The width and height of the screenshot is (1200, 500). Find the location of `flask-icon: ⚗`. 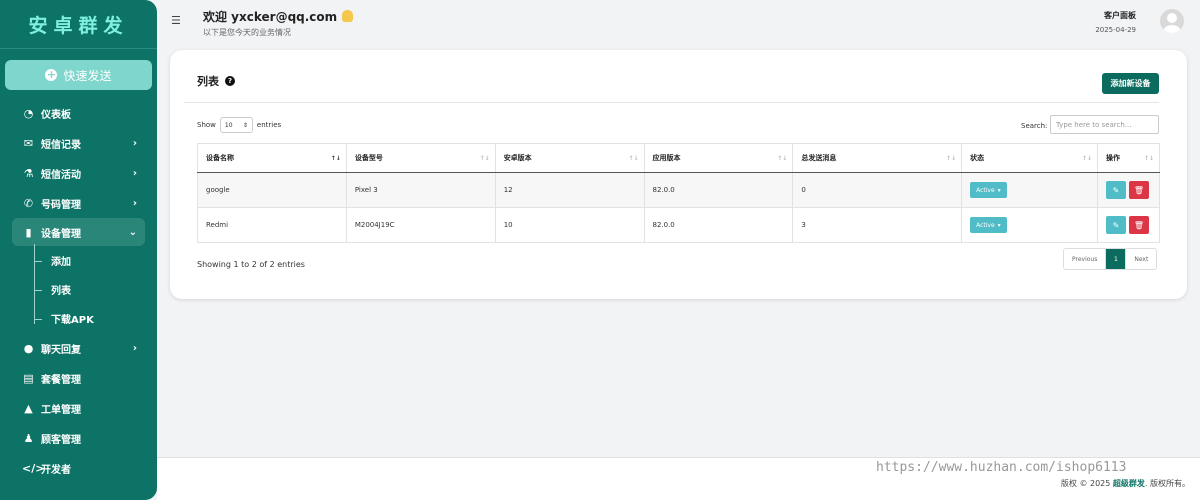

flask-icon: ⚗ is located at coordinates (28, 173).